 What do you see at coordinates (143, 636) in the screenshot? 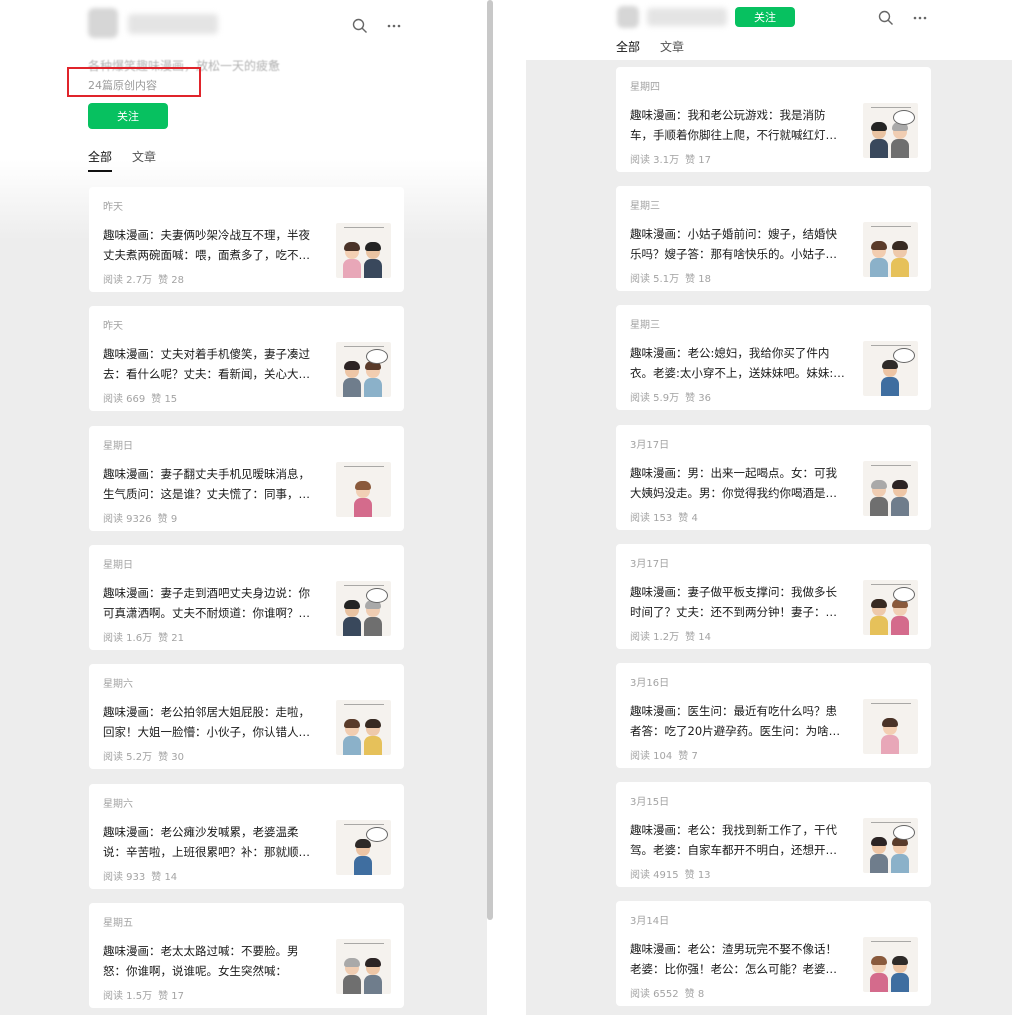
I see `article-stats: 阅读 1.6万赞 21` at bounding box center [143, 636].